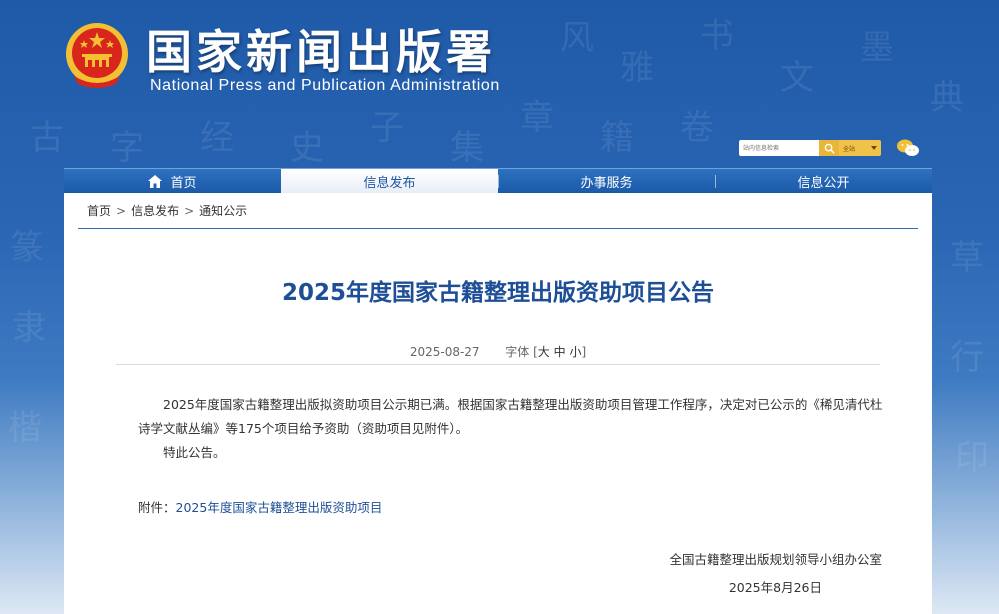  Describe the element at coordinates (97, 55) in the screenshot. I see `national-emblem-icon` at that location.